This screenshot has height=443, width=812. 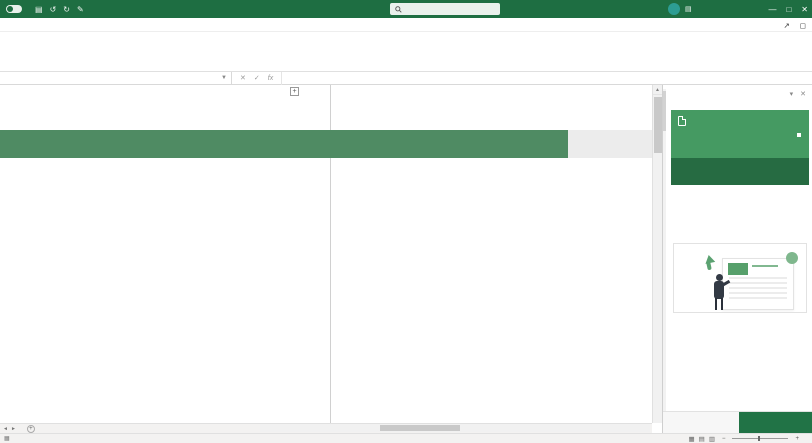 I want to click on quick-access-toolbar: ▤ ↺ ↻ ✎, so click(x=59, y=9).